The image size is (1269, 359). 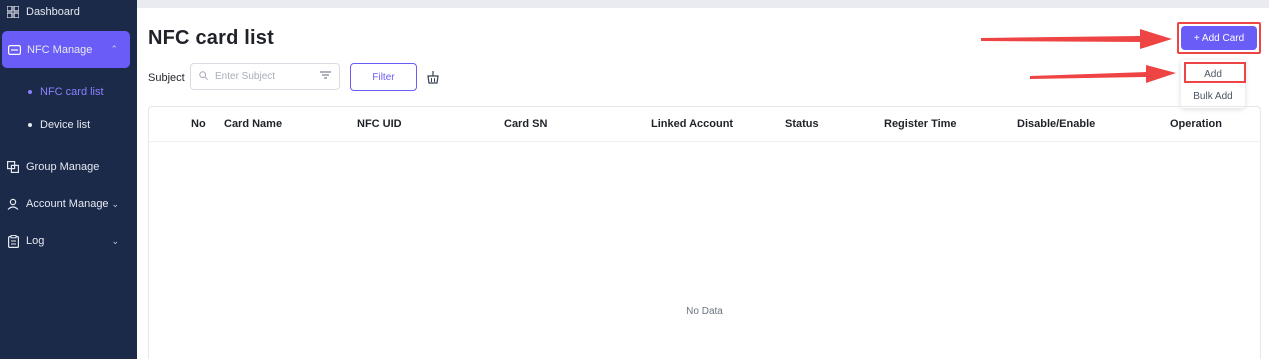 I want to click on annotation-arrows, so click(x=1078, y=56).